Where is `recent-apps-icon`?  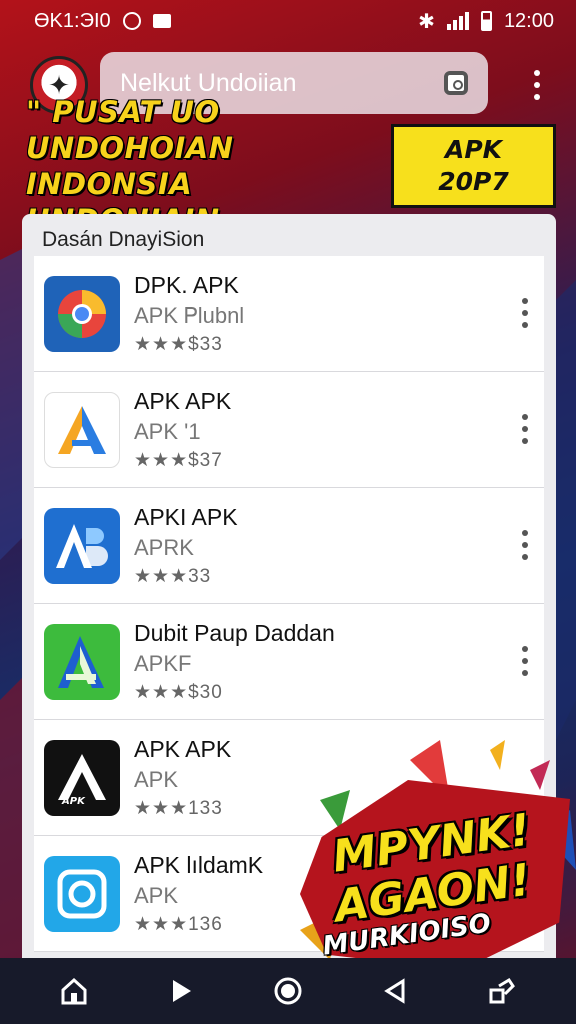 recent-apps-icon is located at coordinates (502, 991).